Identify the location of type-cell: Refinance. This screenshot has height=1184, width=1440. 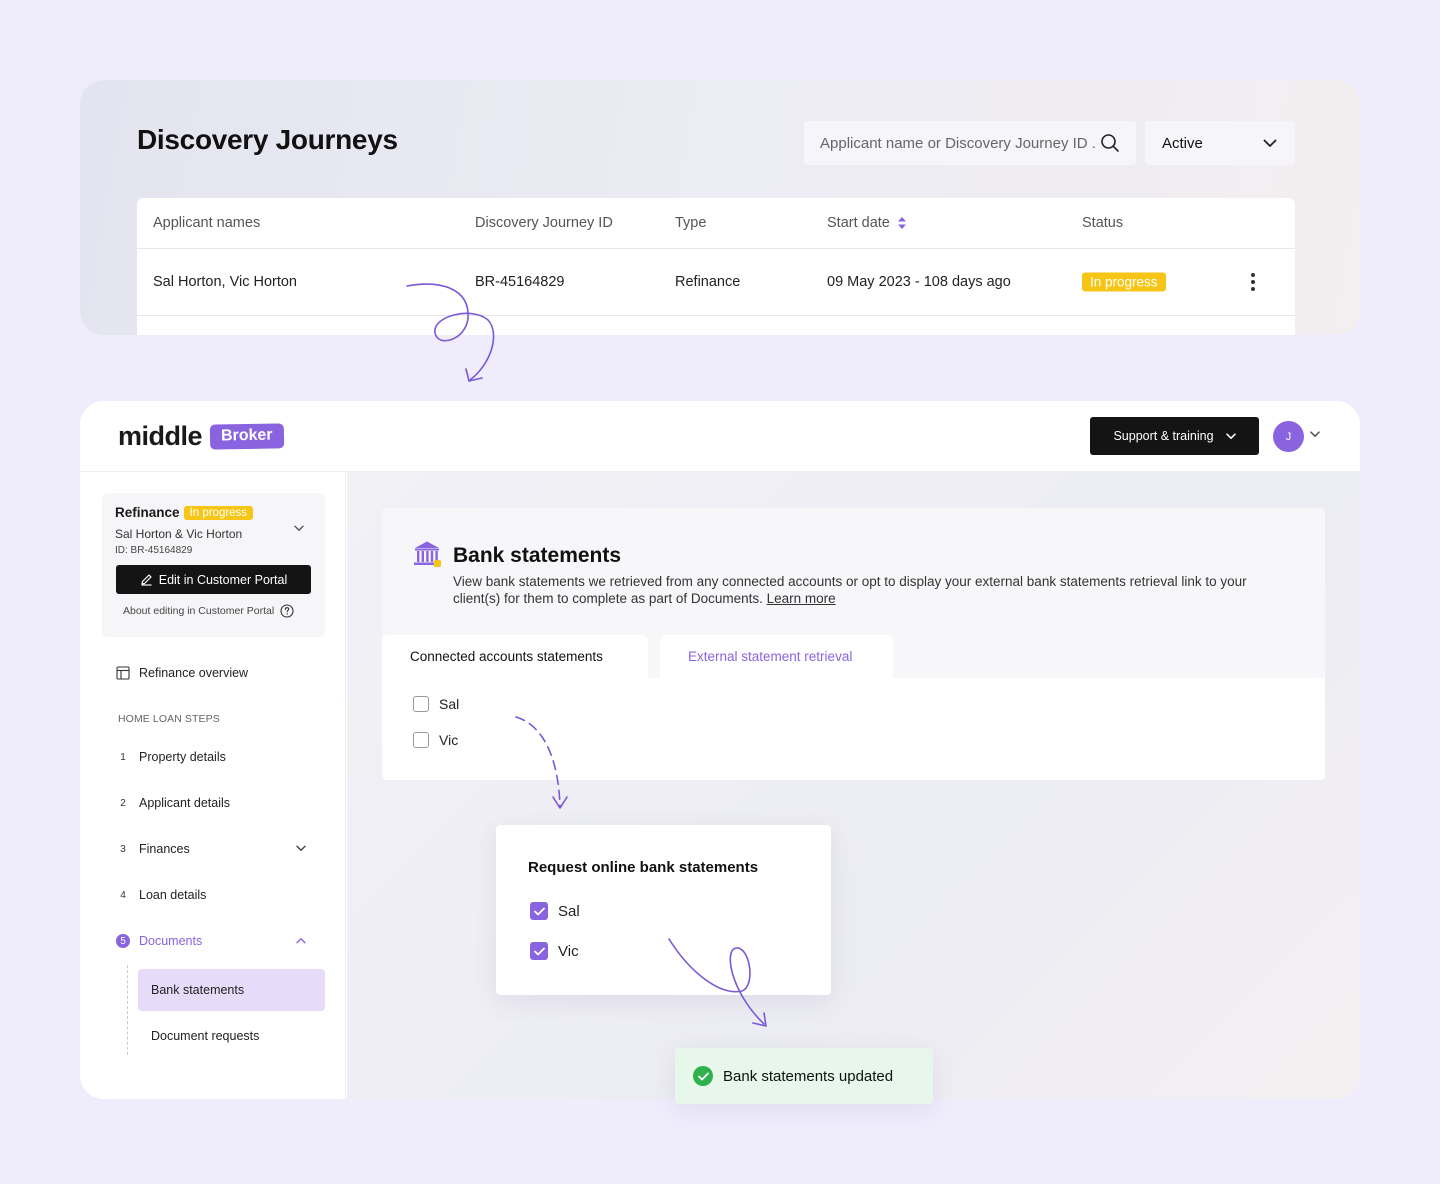
(708, 282).